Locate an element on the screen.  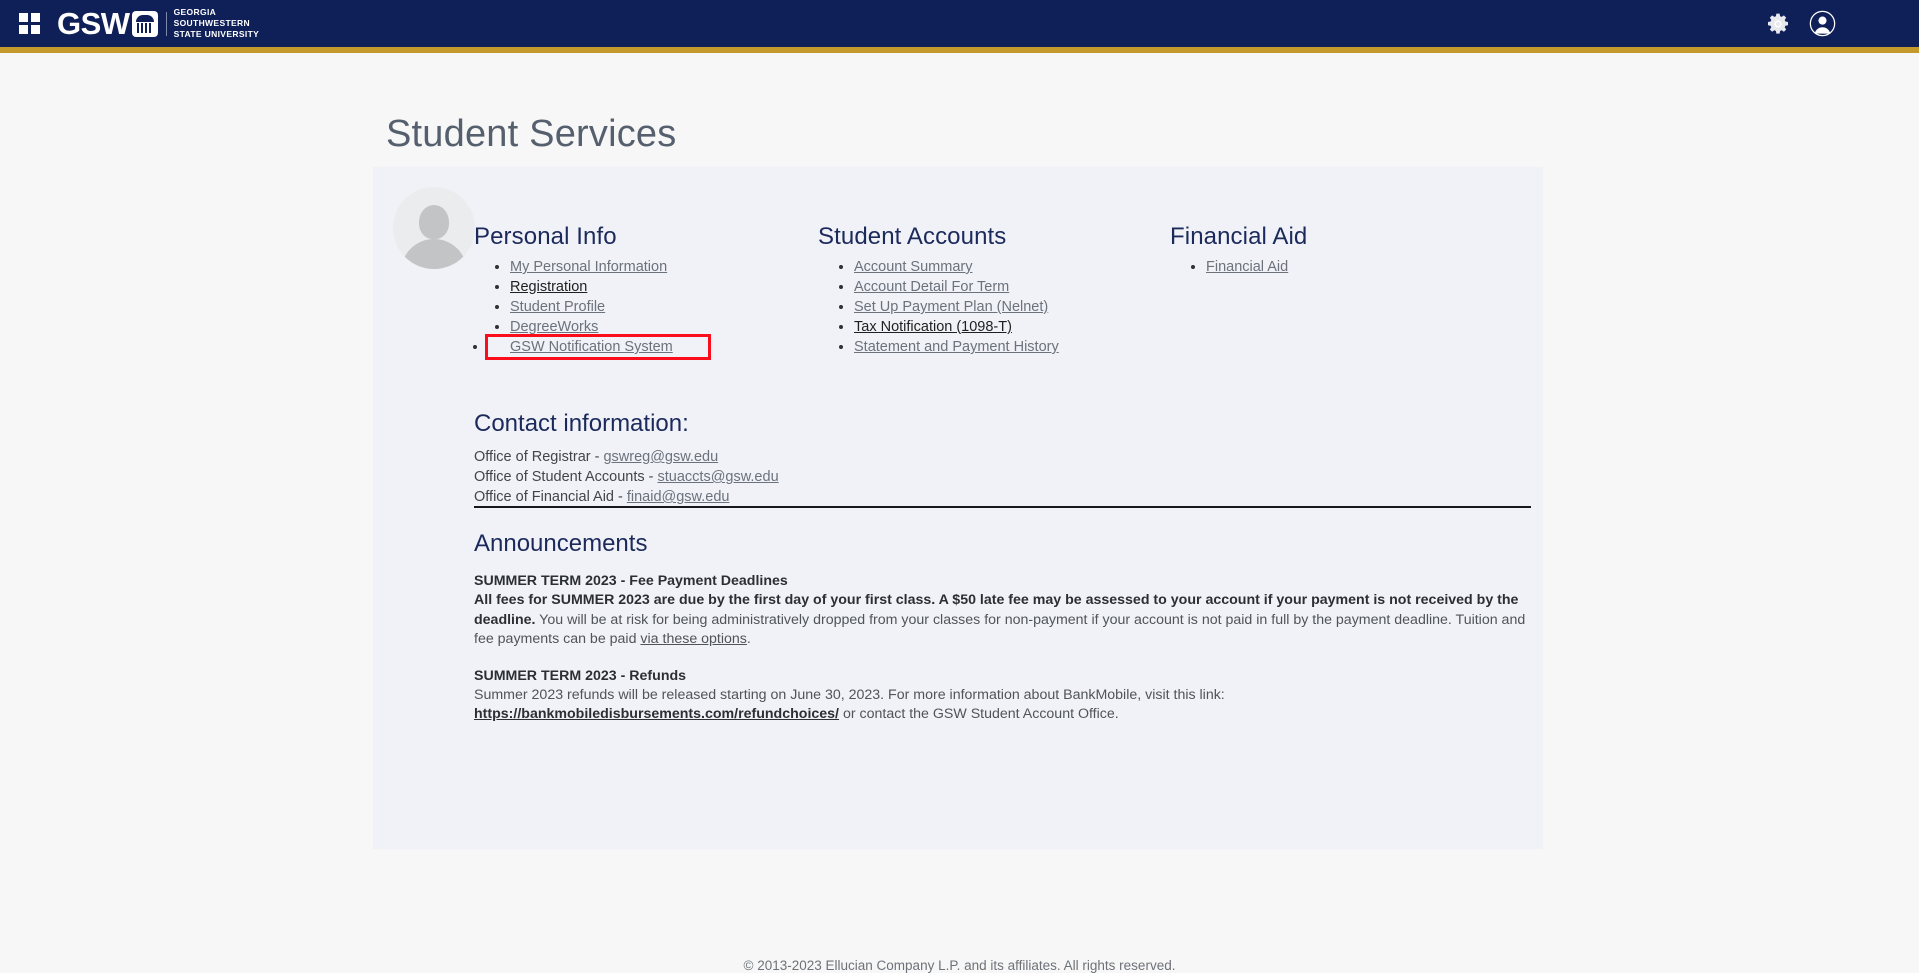
announcements-heading: Announcements is located at coordinates (561, 543).